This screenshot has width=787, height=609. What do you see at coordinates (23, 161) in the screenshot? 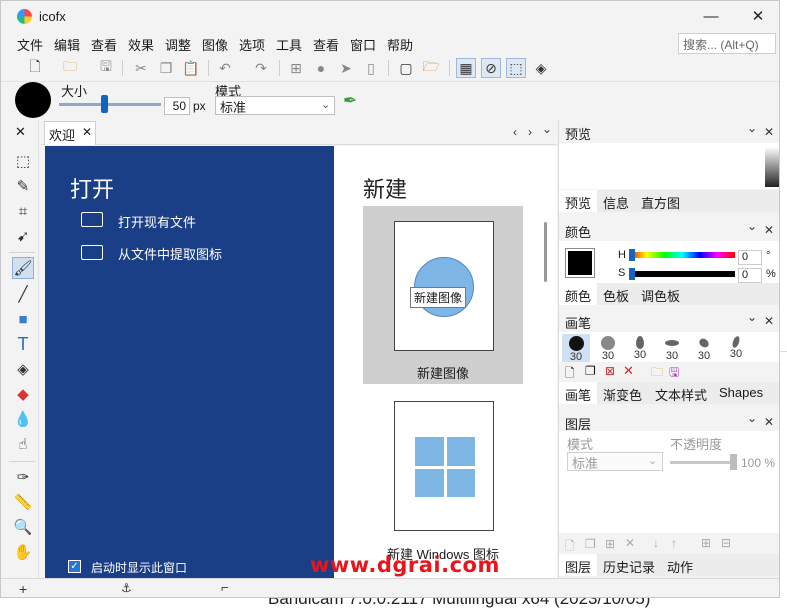
I see `rect-select-tool-icon: ⬚` at bounding box center [23, 161].